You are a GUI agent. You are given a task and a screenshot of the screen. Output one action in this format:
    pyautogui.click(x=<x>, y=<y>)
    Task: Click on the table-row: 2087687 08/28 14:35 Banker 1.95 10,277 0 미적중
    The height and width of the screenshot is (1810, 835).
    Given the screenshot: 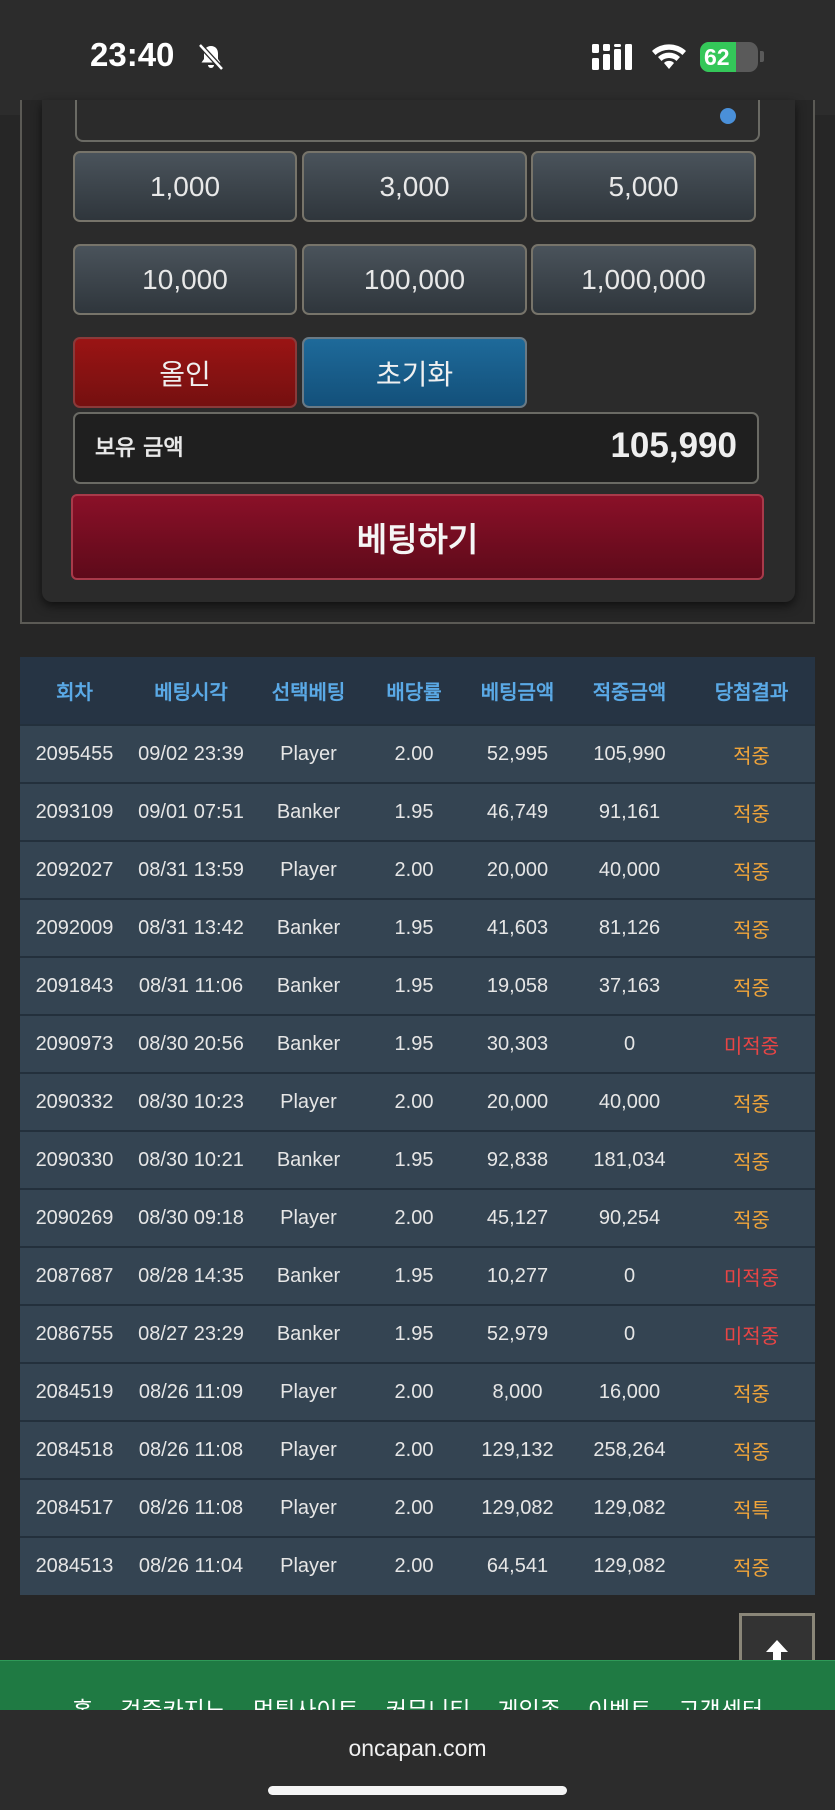 What is the action you would take?
    pyautogui.click(x=417, y=1275)
    